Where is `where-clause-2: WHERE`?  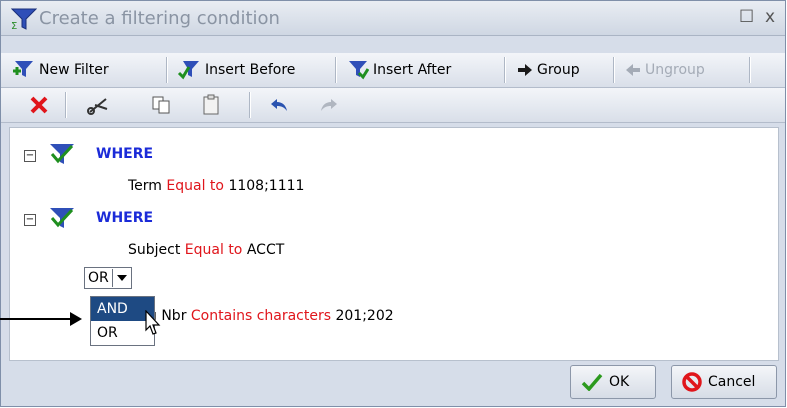 where-clause-2: WHERE is located at coordinates (124, 218).